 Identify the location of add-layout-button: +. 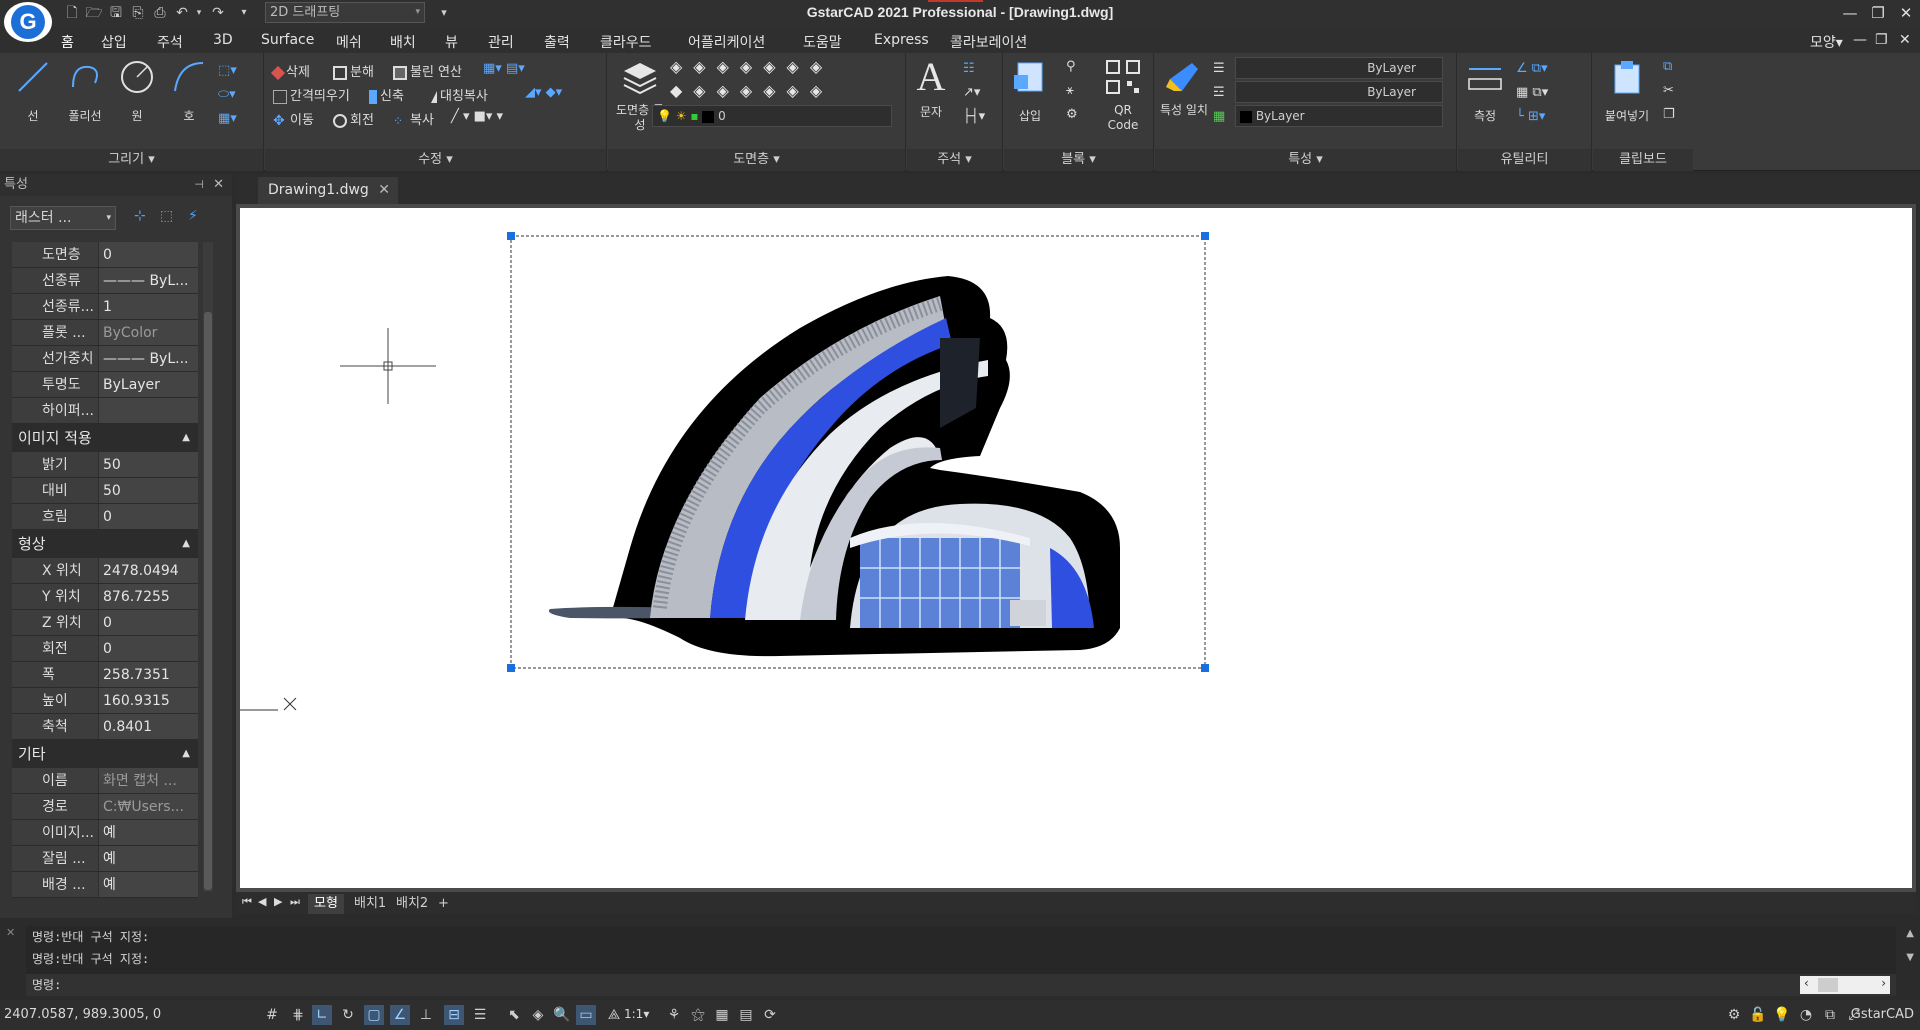
(443, 904).